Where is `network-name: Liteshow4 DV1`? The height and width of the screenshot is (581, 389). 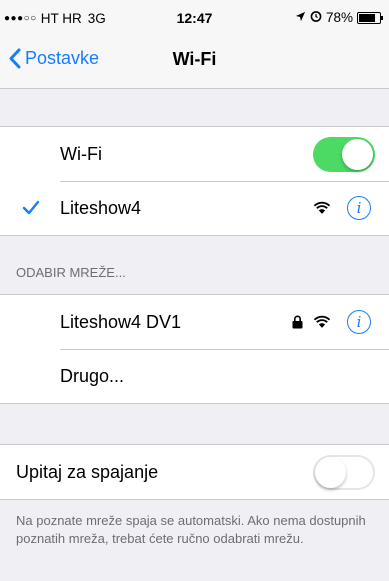 network-name: Liteshow4 DV1 is located at coordinates (121, 321).